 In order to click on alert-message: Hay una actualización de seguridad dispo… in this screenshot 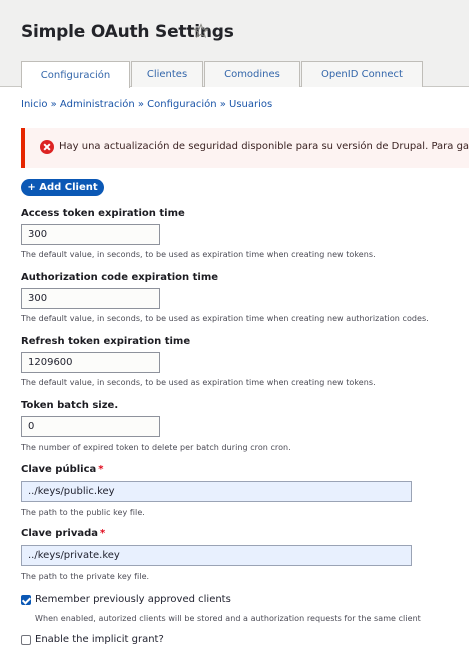, I will do `click(264, 146)`.